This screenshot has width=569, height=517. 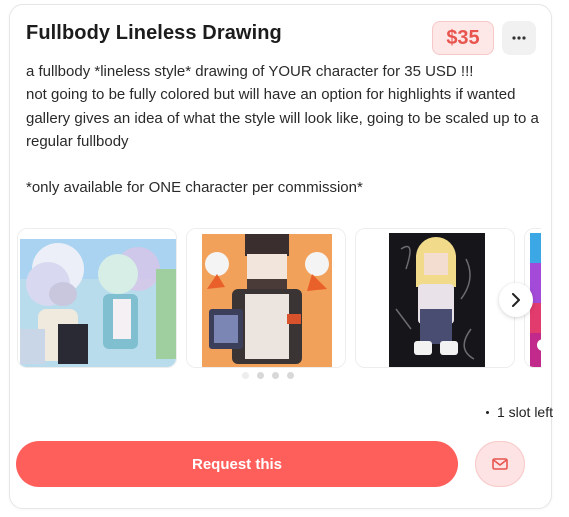 I want to click on listing-title: Fullbody Lineless Drawing, so click(x=154, y=33).